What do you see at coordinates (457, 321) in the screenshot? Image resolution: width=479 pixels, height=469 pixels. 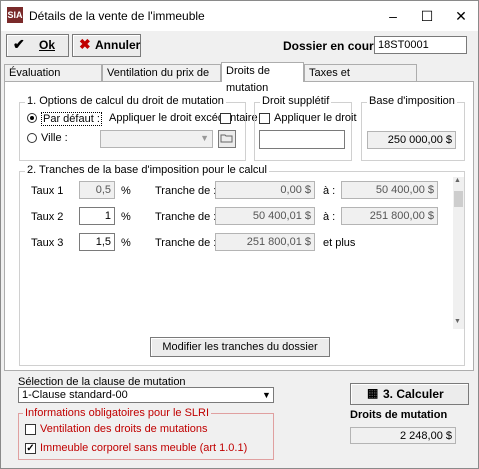 I see `scroll-down-icon: ▼` at bounding box center [457, 321].